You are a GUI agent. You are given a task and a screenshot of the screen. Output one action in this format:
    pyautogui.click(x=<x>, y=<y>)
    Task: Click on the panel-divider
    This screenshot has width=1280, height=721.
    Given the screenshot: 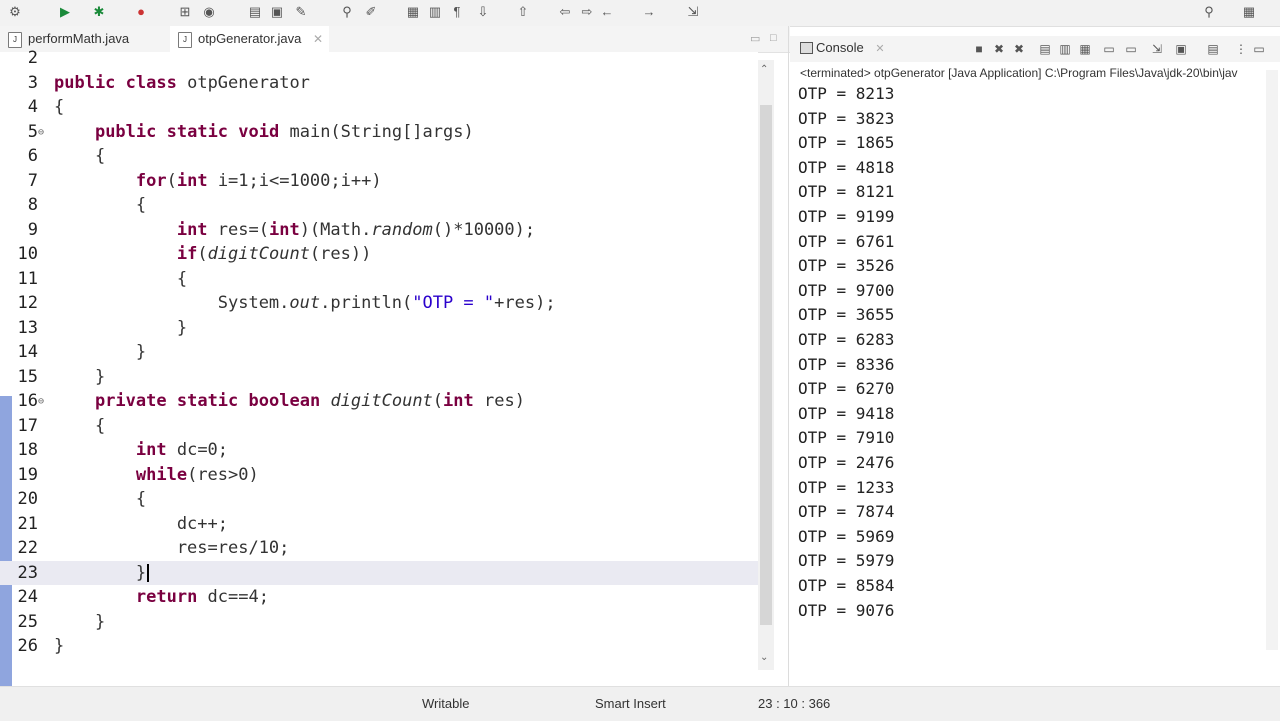 What is the action you would take?
    pyautogui.click(x=788, y=356)
    